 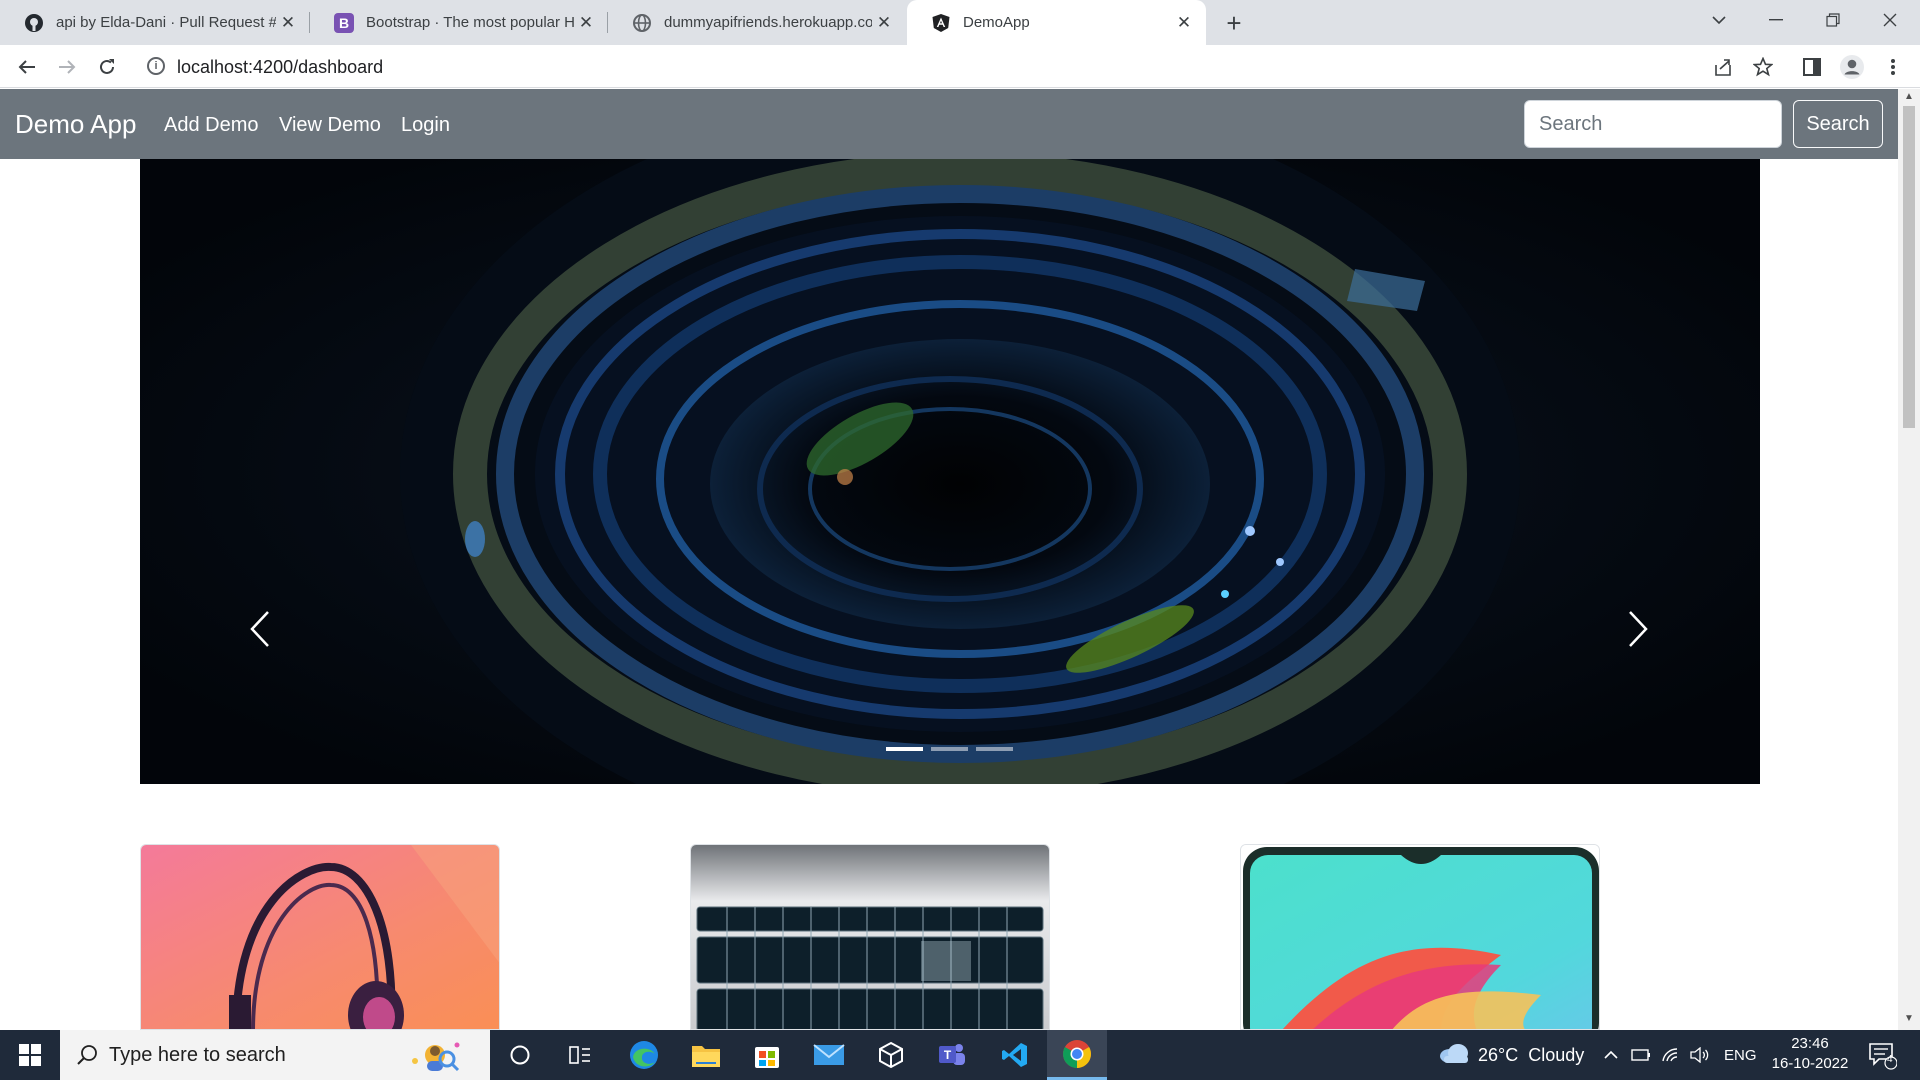 I want to click on new-tab-button: +, so click(x=1234, y=23).